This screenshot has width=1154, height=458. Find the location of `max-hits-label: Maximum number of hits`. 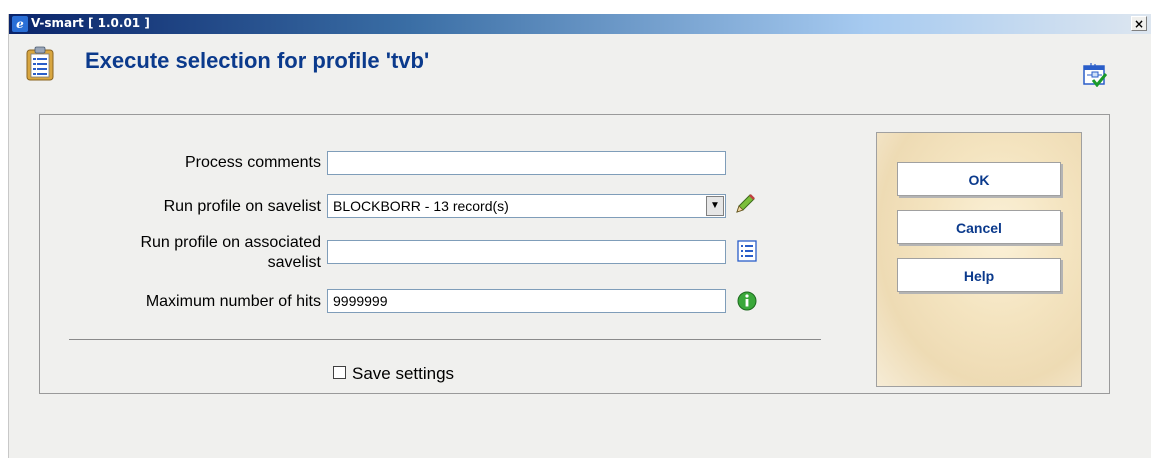

max-hits-label: Maximum number of hits is located at coordinates (233, 301).